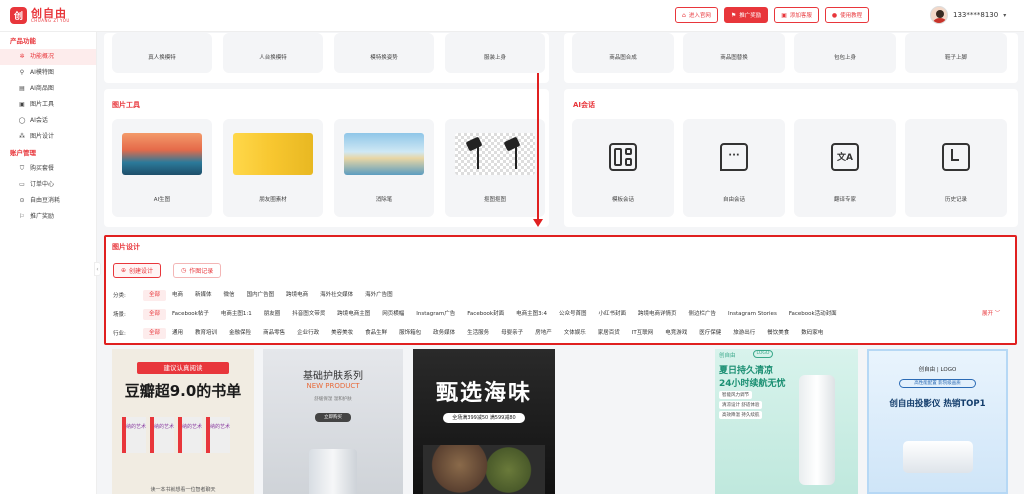 The image size is (1024, 494). Describe the element at coordinates (478, 333) in the screenshot. I see `filter-chip: 生活服务` at that location.